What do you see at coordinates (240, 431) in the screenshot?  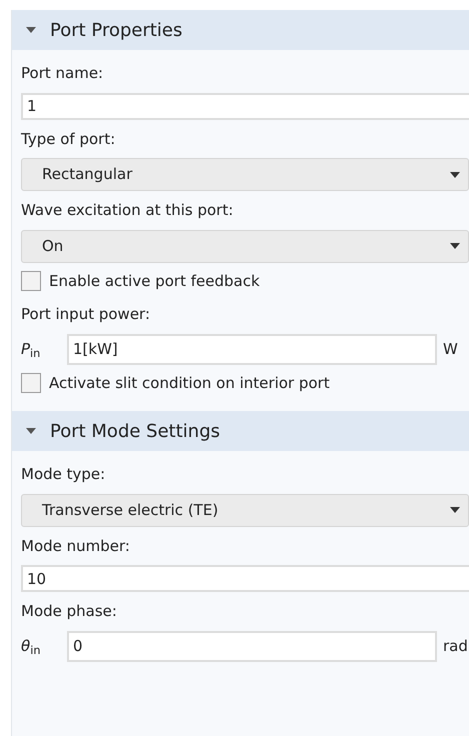 I see `section-header: Port Mode Settings` at bounding box center [240, 431].